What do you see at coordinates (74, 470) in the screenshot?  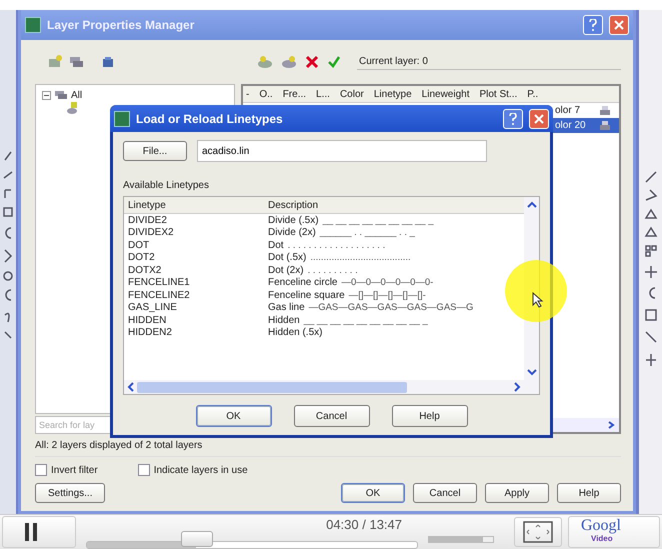 I see `checkbox-label: Invert filter` at bounding box center [74, 470].